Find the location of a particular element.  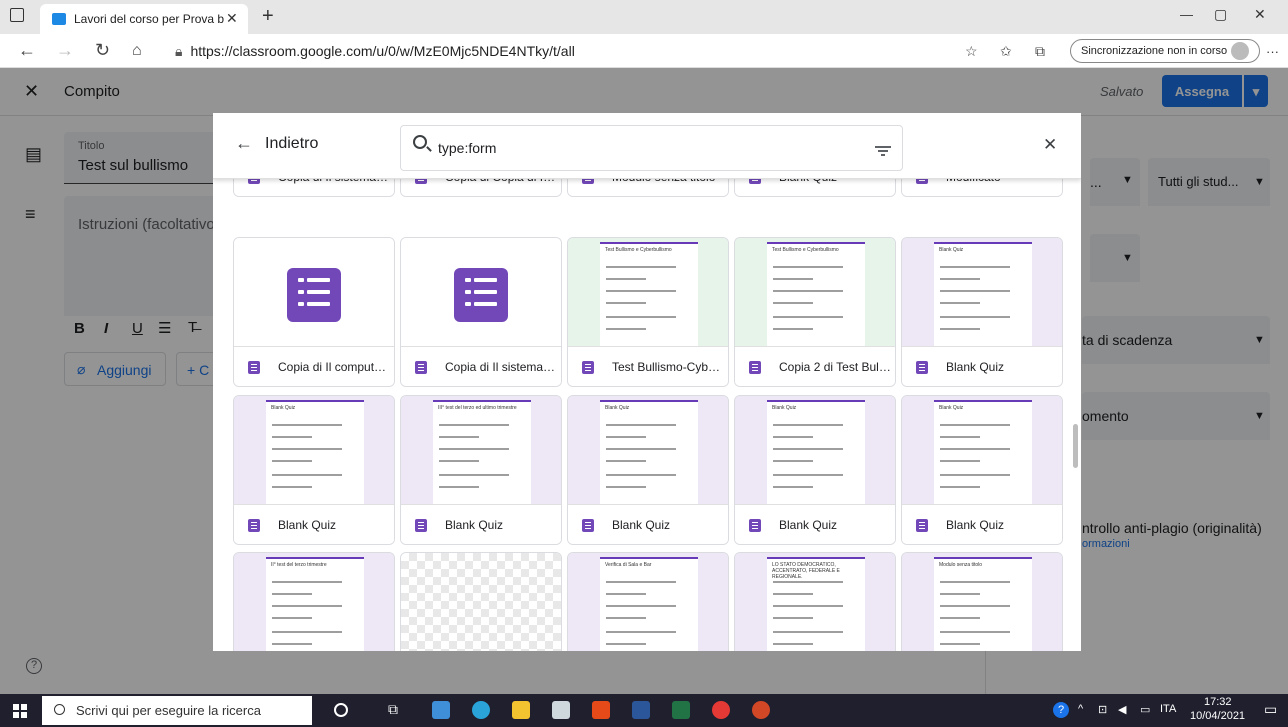

new-tab-button: + is located at coordinates (268, 16).